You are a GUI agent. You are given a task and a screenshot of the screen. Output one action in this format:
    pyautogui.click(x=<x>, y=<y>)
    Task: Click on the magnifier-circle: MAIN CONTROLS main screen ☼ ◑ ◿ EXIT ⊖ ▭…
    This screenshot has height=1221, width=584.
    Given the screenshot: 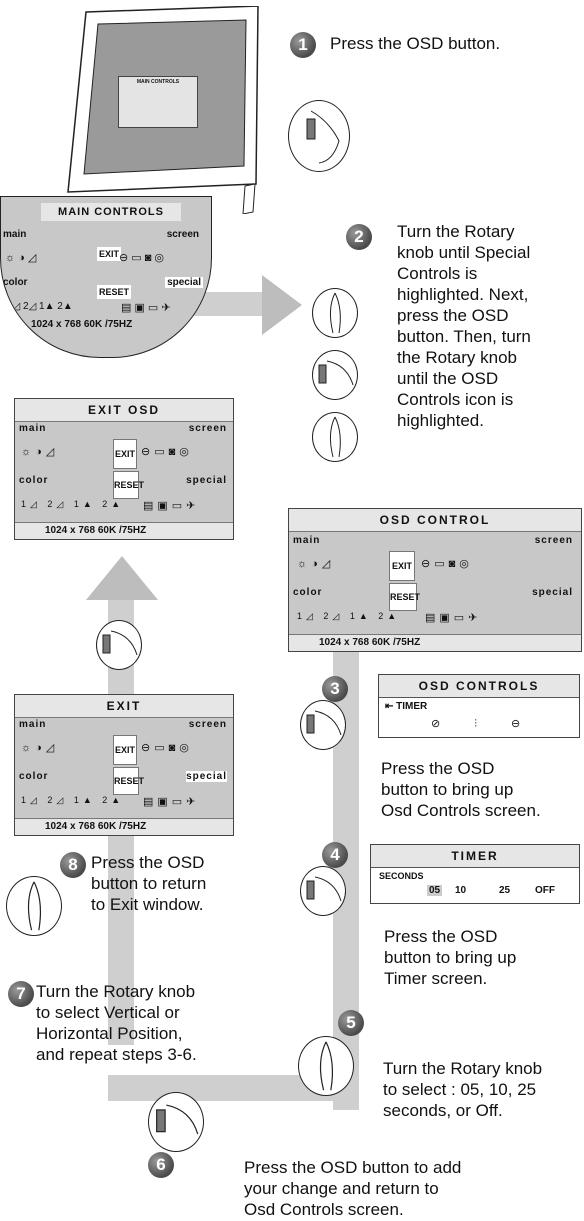 What is the action you would take?
    pyautogui.click(x=106, y=277)
    